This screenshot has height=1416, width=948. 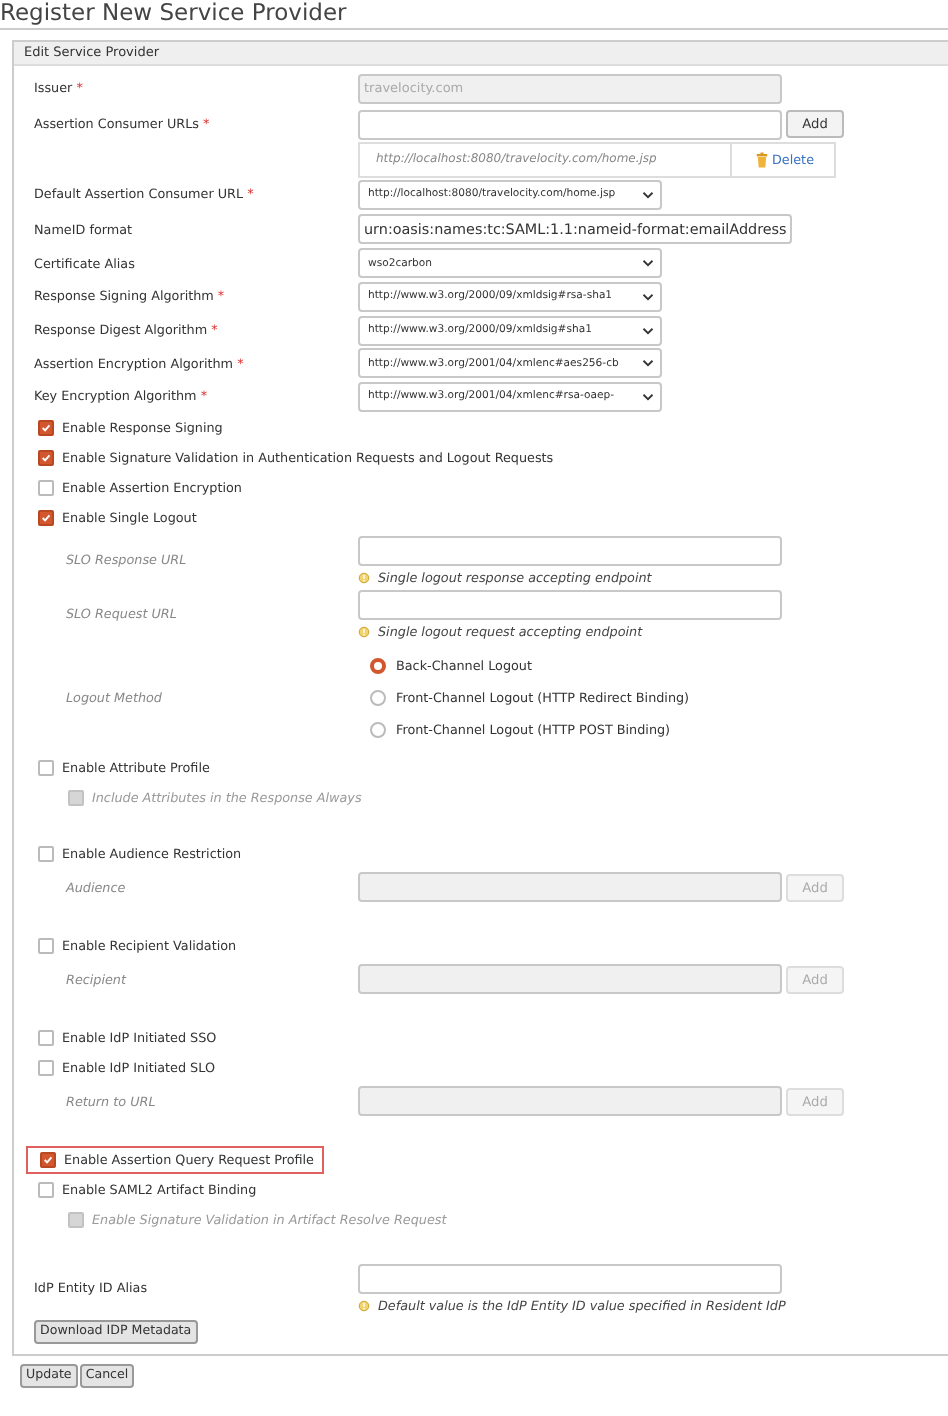 What do you see at coordinates (762, 160) in the screenshot?
I see `trash-icon` at bounding box center [762, 160].